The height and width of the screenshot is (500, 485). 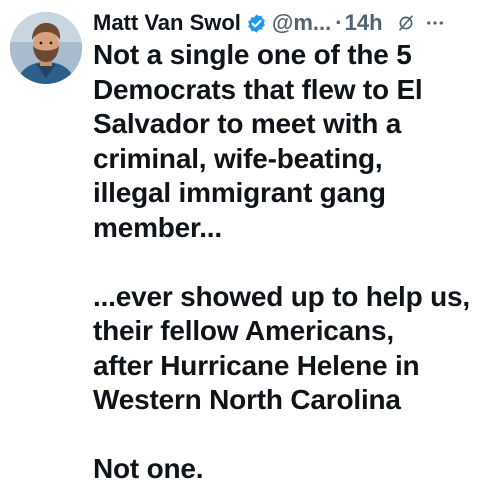 I want to click on text-line: Not one., so click(x=148, y=468).